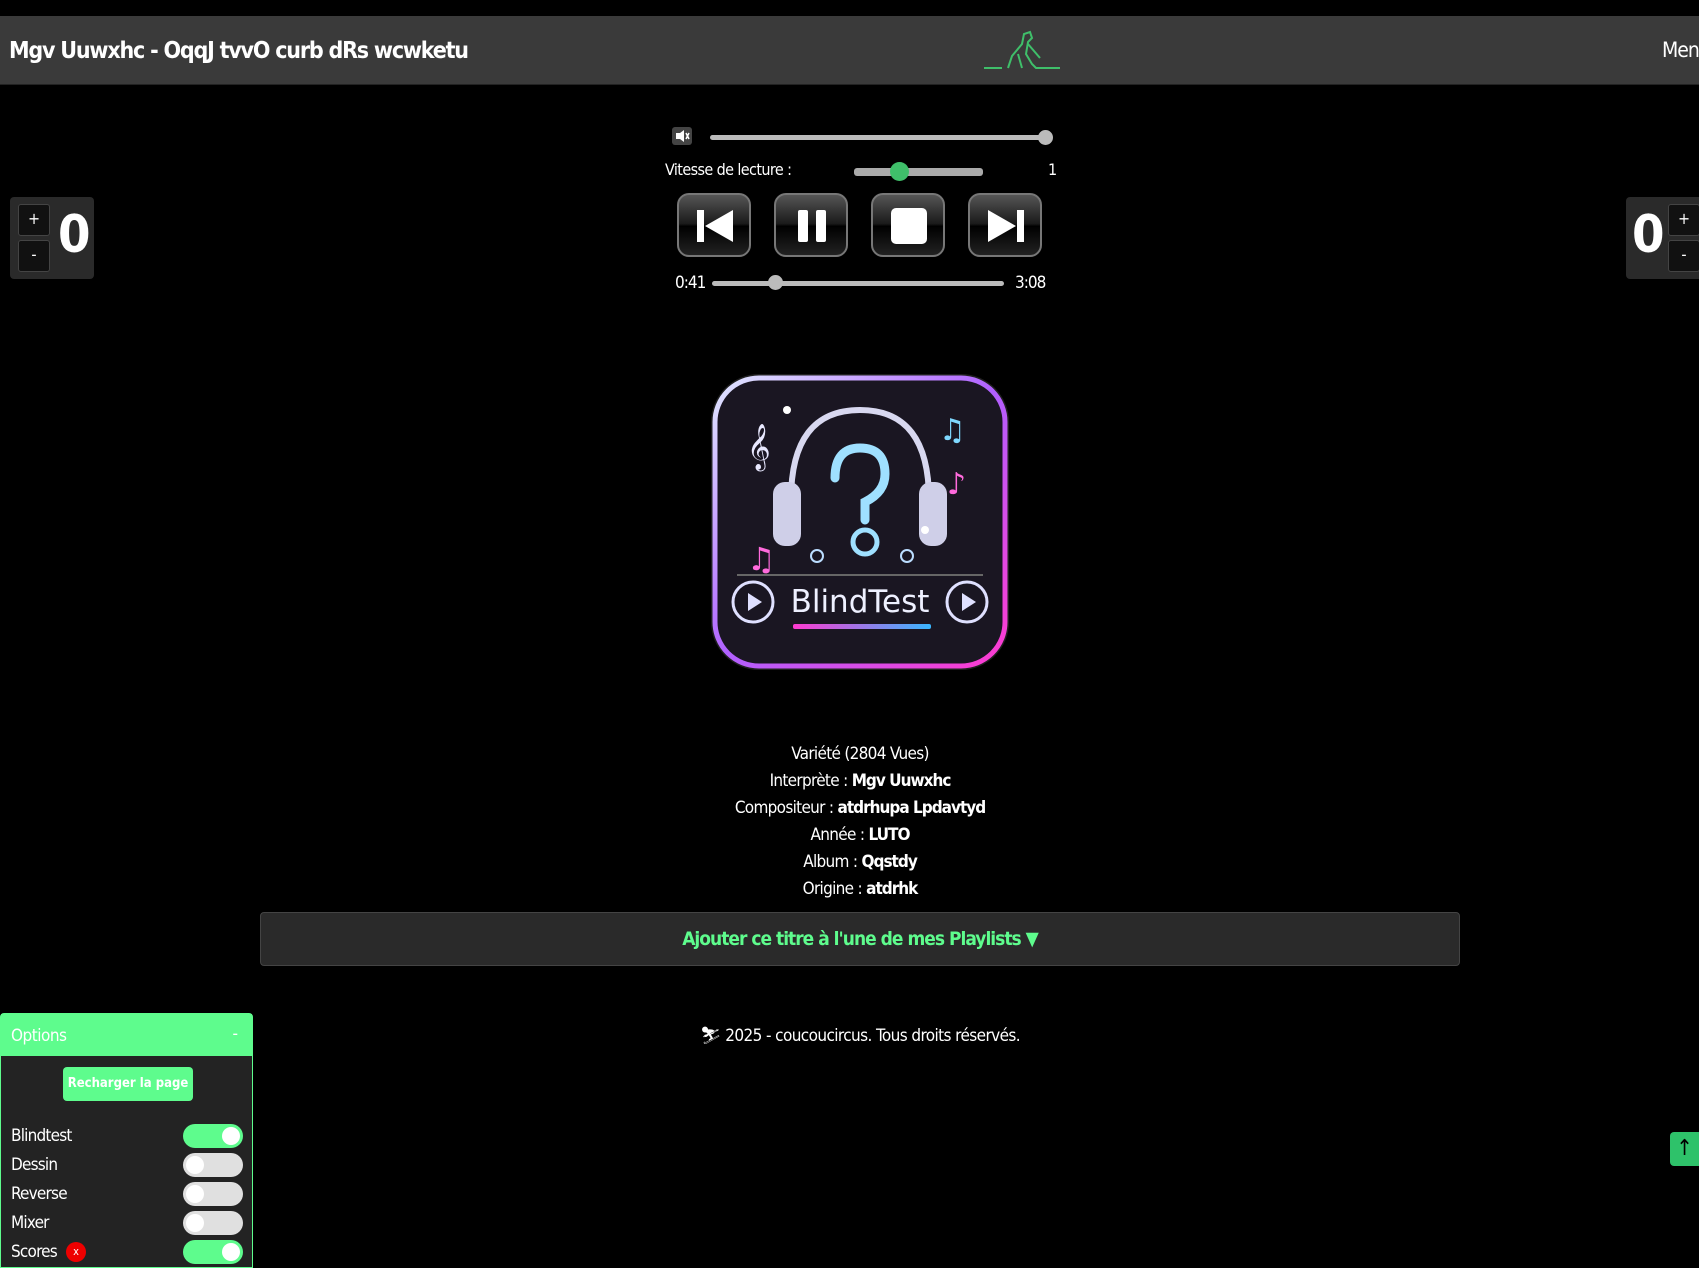 Image resolution: width=1699 pixels, height=1268 pixels. I want to click on scores-reset-badge: x, so click(76, 1252).